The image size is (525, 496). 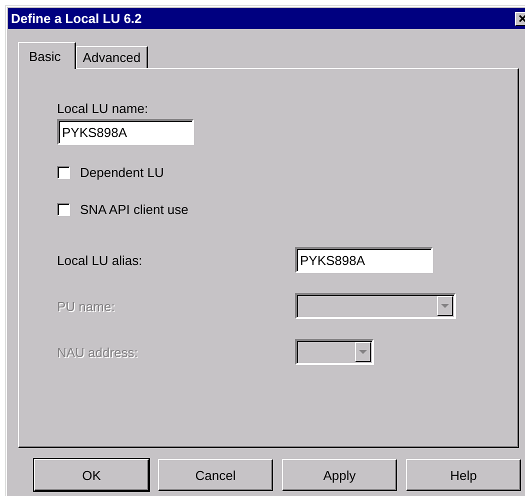 What do you see at coordinates (134, 209) in the screenshot?
I see `checkbox-label: SNA API client use` at bounding box center [134, 209].